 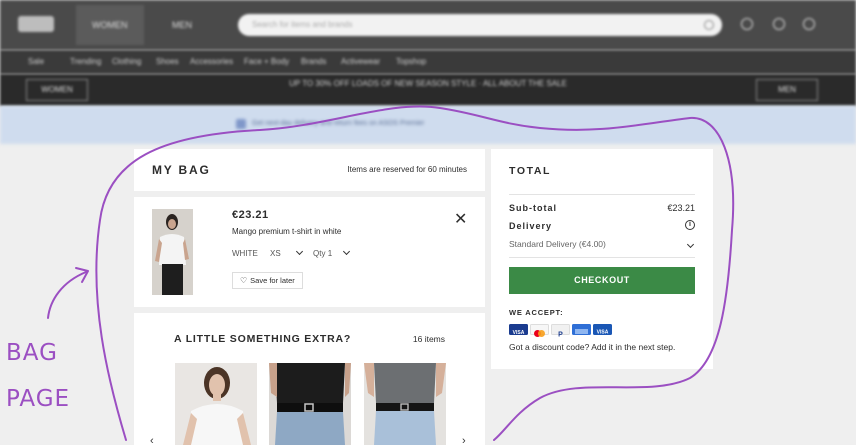 What do you see at coordinates (560, 335) in the screenshot?
I see `svg-text: P` at bounding box center [560, 335].